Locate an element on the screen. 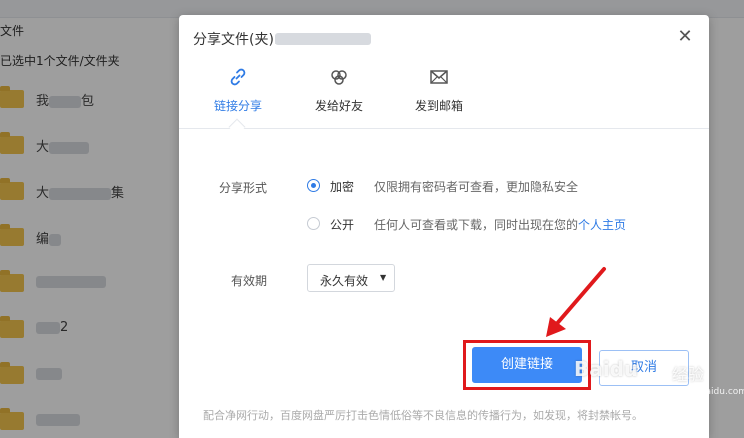  tab-send-email: 发到邮箱 is located at coordinates (439, 94).